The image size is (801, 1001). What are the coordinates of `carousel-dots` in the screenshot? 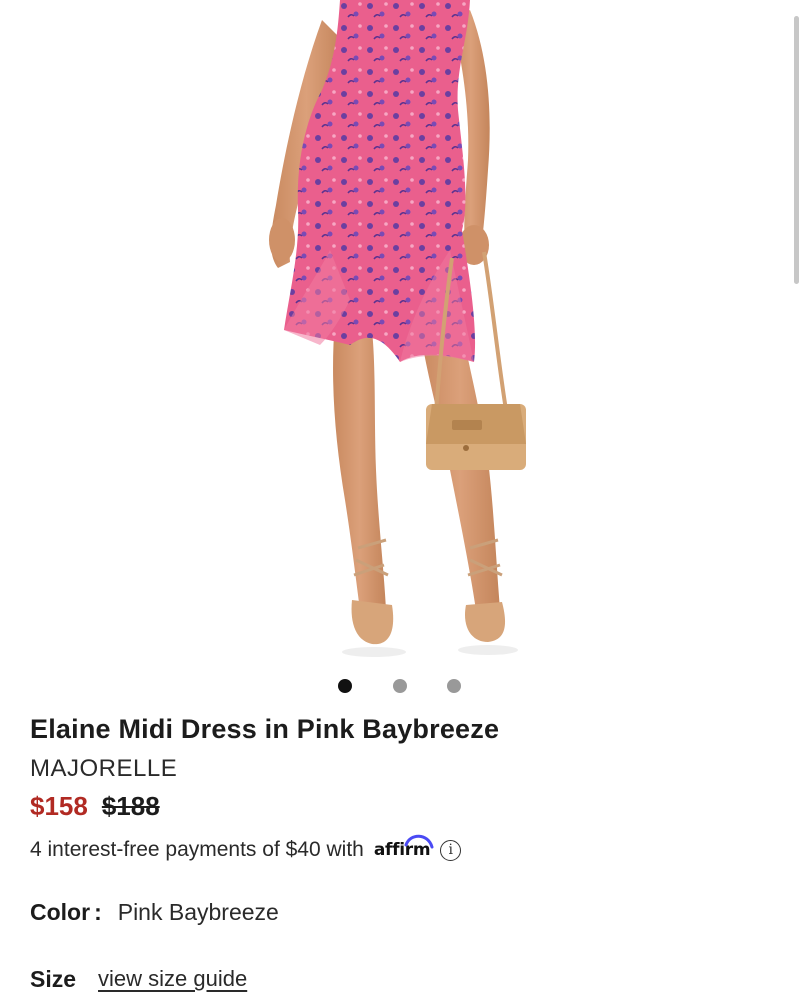 It's located at (403, 687).